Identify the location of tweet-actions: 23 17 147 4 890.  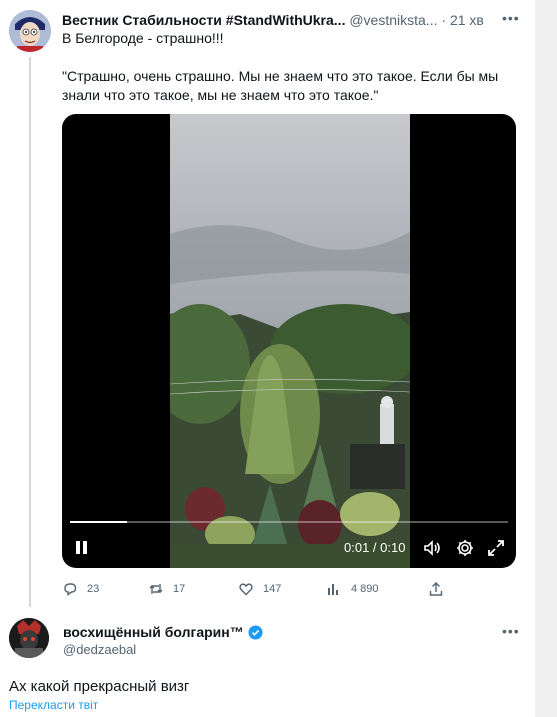
(272, 589).